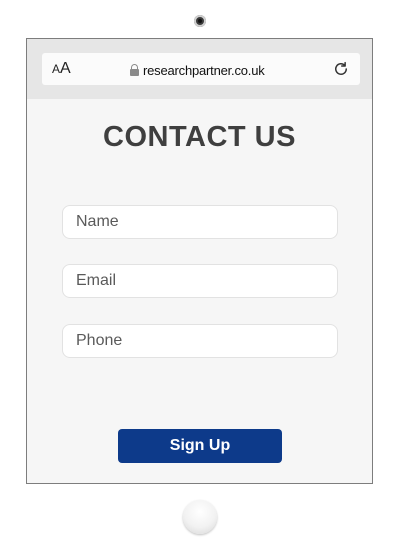 This screenshot has height=548, width=400. I want to click on browser-toolbar: AA researchpartner.co.uk, so click(199, 69).